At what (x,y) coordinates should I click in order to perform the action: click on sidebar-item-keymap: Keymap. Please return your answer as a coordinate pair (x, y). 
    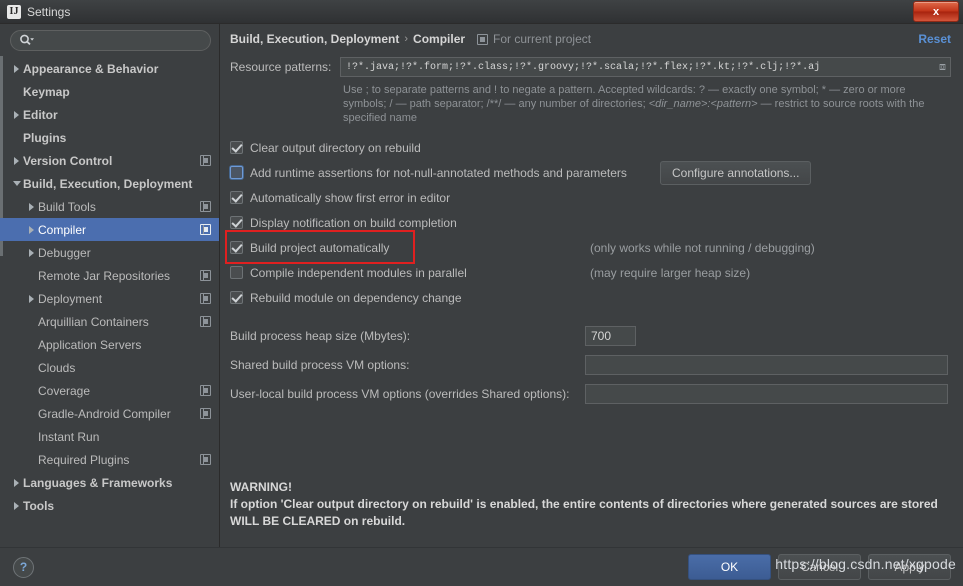
    Looking at the image, I should click on (109, 91).